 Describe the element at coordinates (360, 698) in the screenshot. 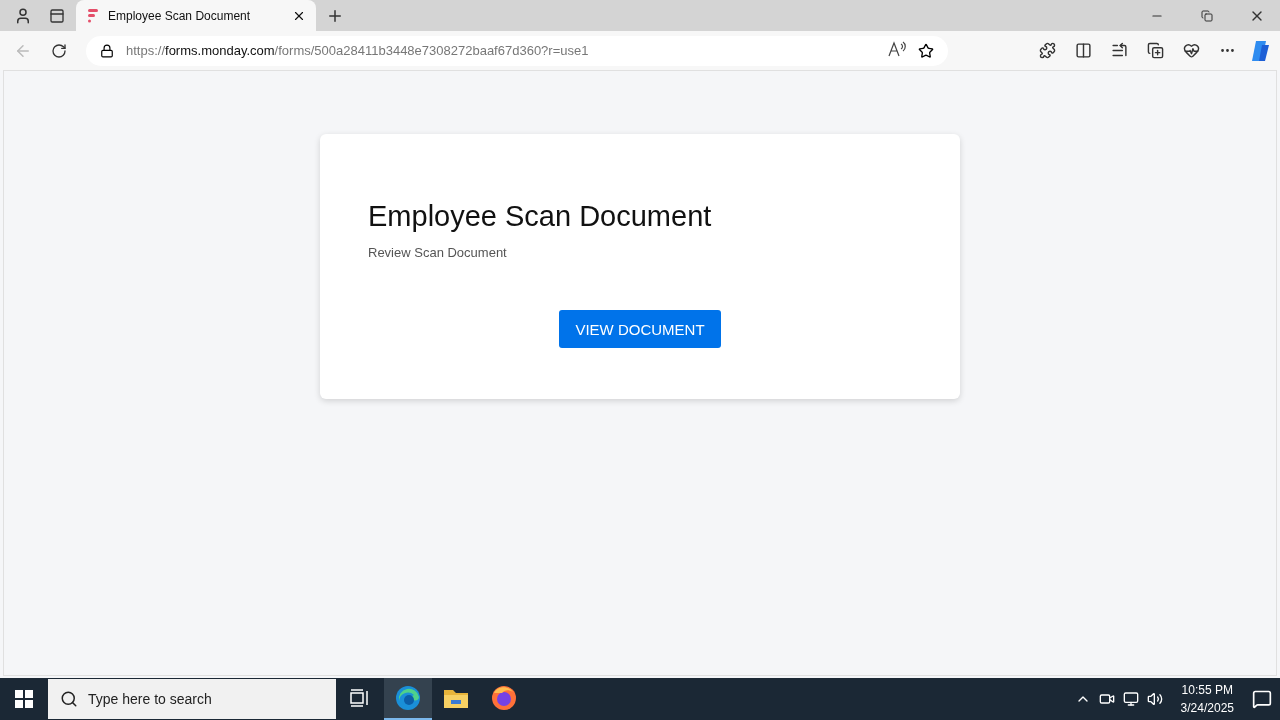

I see `task-view-icon` at that location.